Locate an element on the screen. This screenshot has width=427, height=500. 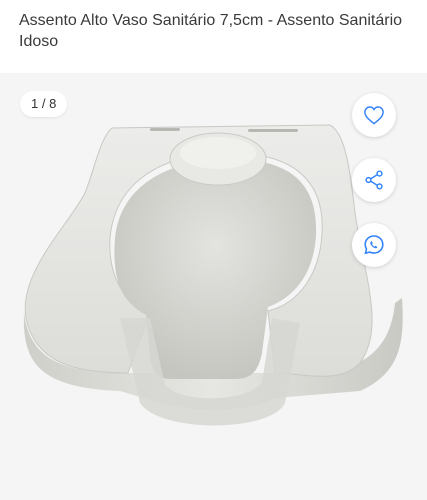
whatsapp-icon is located at coordinates (374, 245).